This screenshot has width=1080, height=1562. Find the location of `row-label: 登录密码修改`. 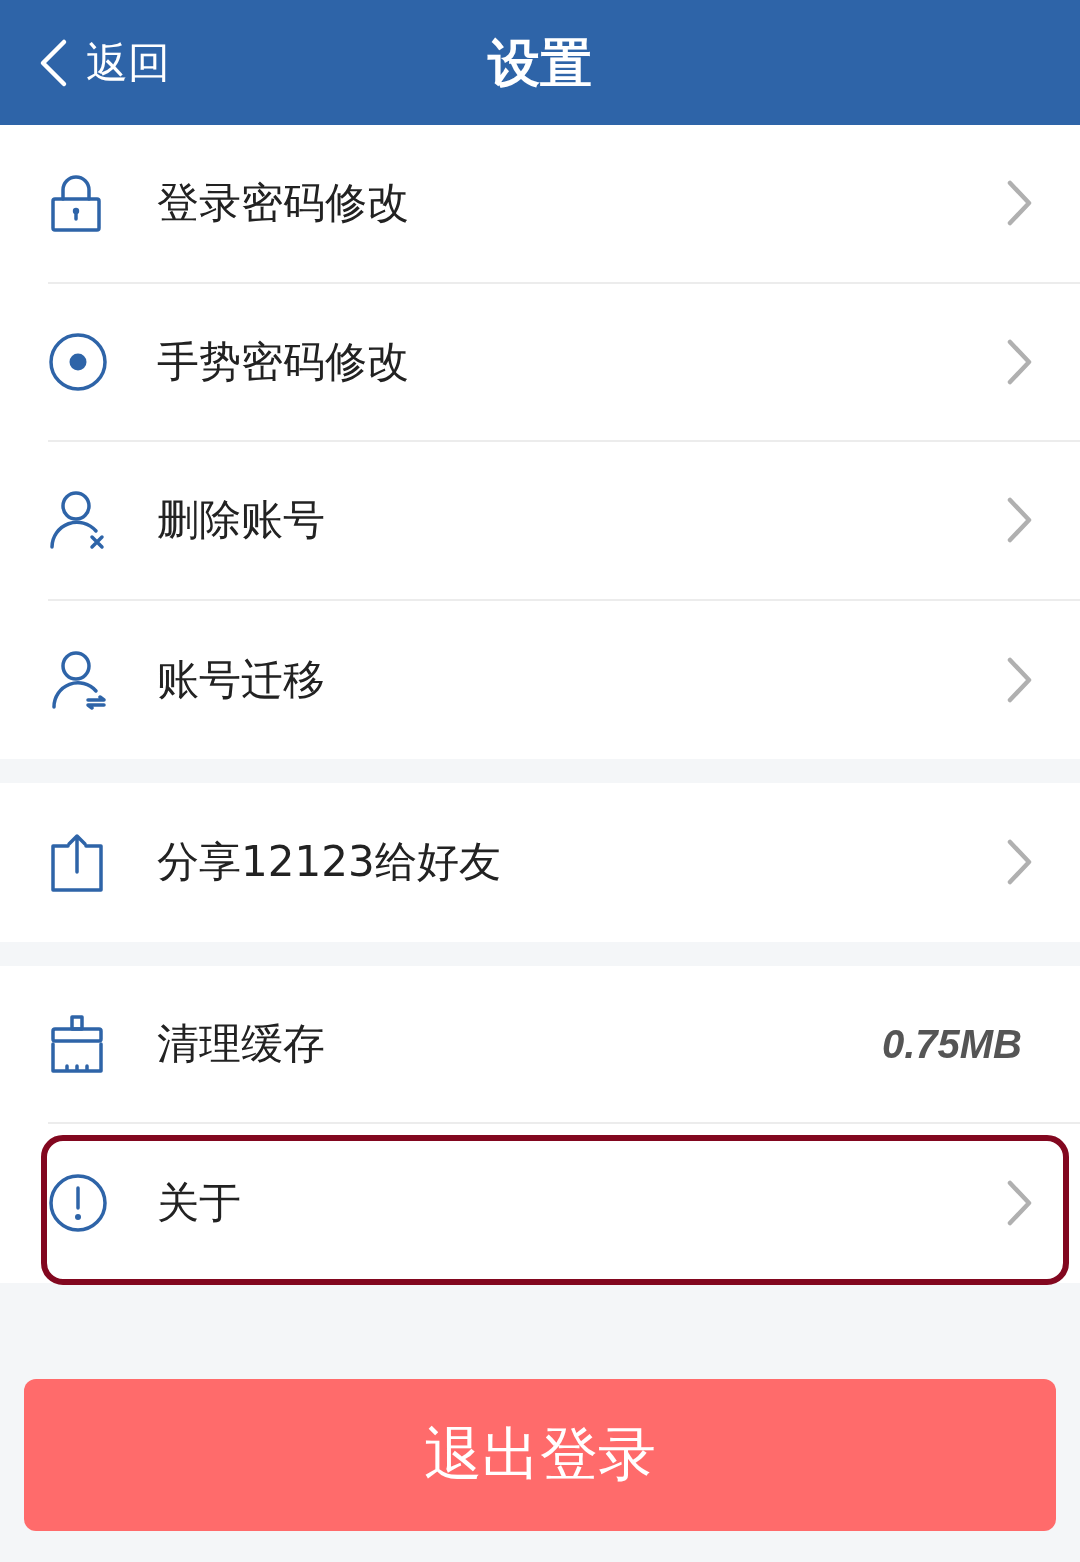

row-label: 登录密码修改 is located at coordinates (283, 203).